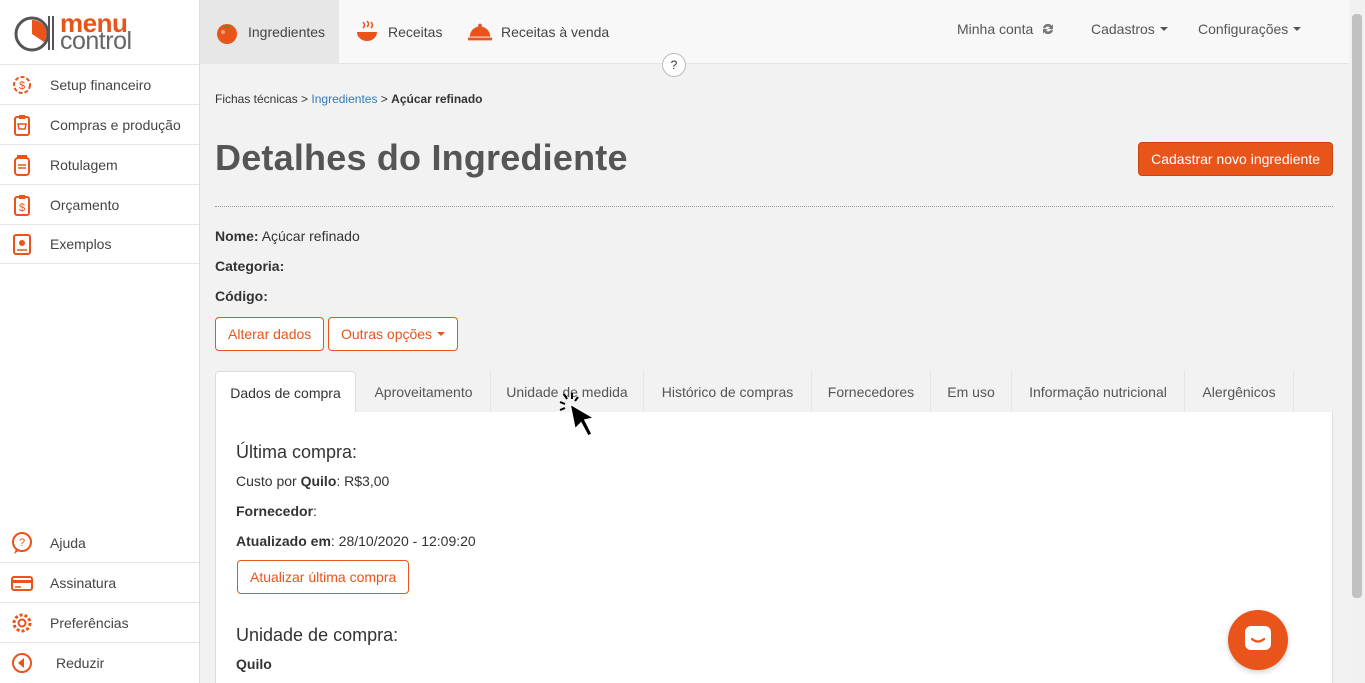 The height and width of the screenshot is (683, 1365). What do you see at coordinates (871, 392) in the screenshot?
I see `tab-fornecedores: Fornecedores` at bounding box center [871, 392].